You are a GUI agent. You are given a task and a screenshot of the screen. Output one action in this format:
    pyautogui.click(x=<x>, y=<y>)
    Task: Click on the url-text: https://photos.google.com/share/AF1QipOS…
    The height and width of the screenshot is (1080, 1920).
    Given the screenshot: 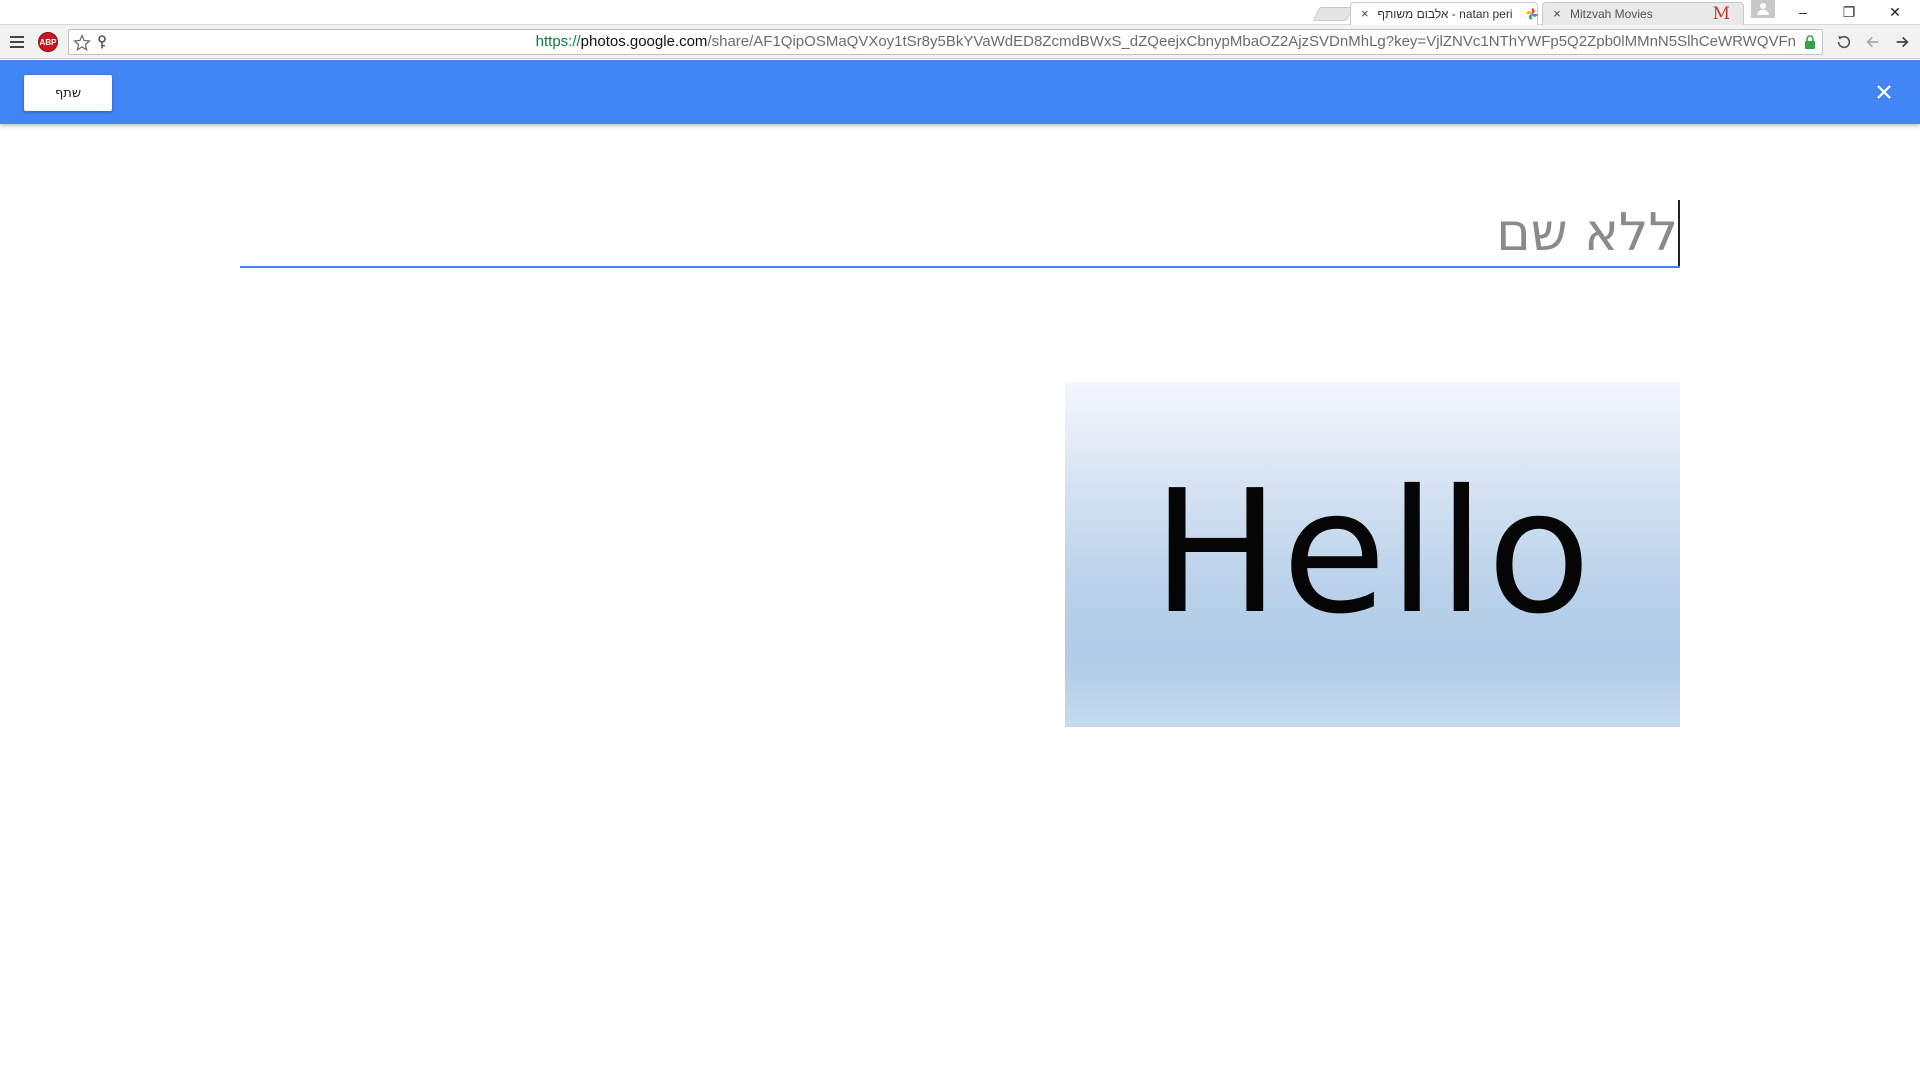 What is the action you would take?
    pyautogui.click(x=1166, y=42)
    